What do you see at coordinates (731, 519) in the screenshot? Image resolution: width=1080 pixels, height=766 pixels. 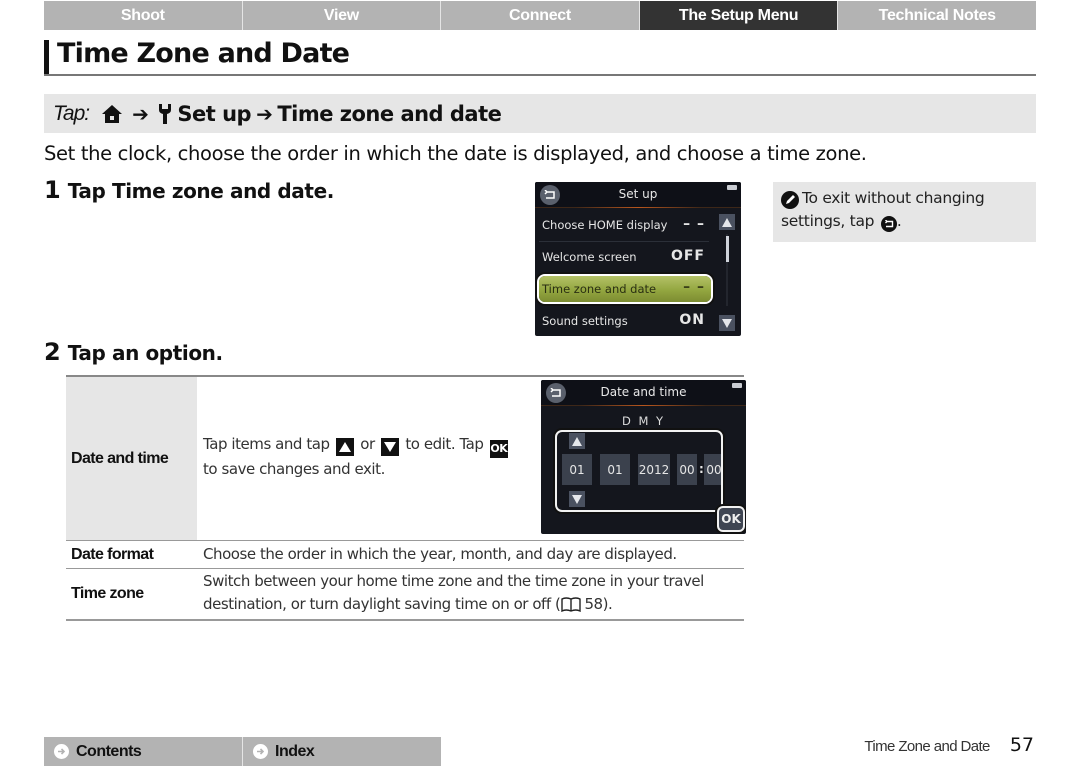 I see `ok-button-image: OK` at bounding box center [731, 519].